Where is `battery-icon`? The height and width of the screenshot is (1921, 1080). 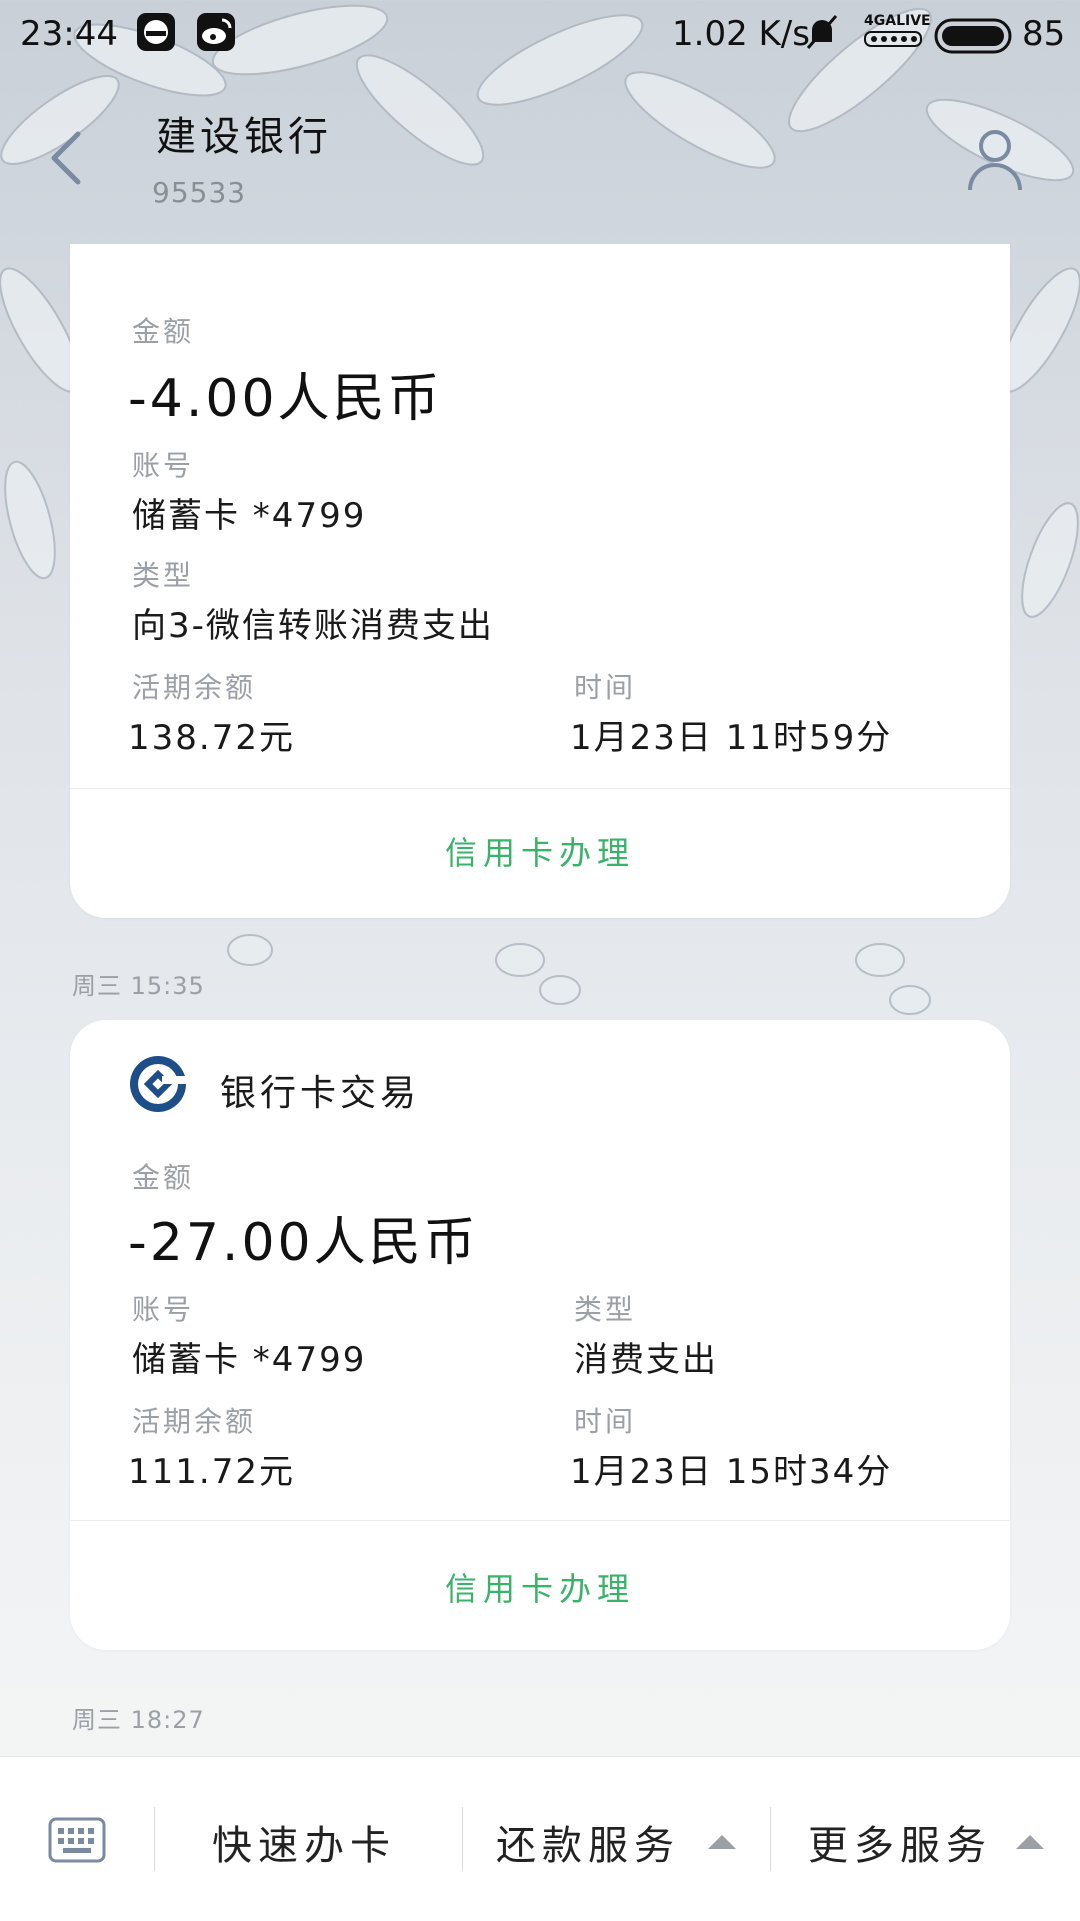 battery-icon is located at coordinates (973, 36).